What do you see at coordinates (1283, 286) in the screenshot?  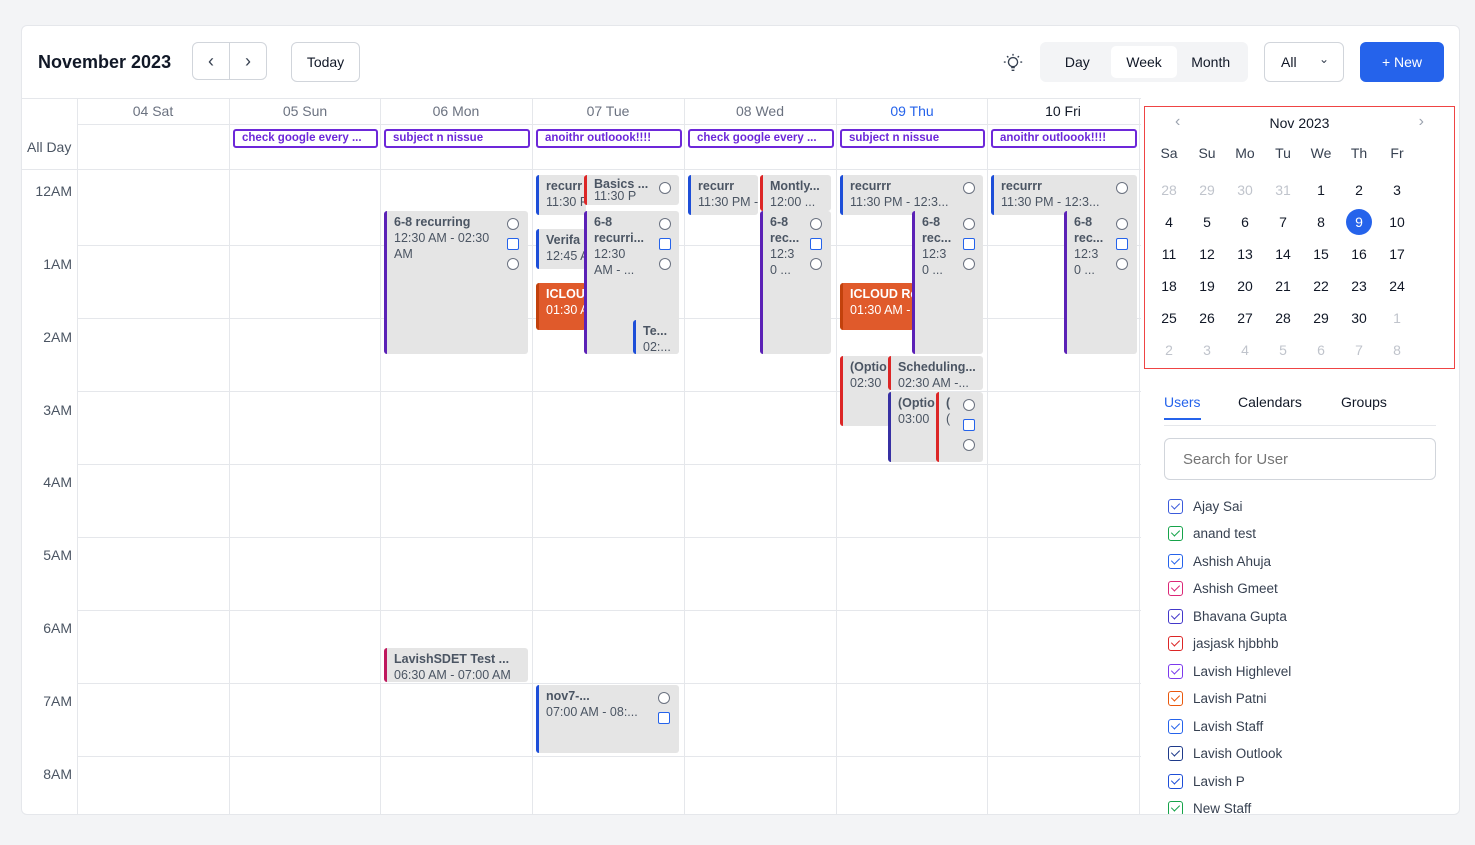 I see `mini-calendar-day: 21` at bounding box center [1283, 286].